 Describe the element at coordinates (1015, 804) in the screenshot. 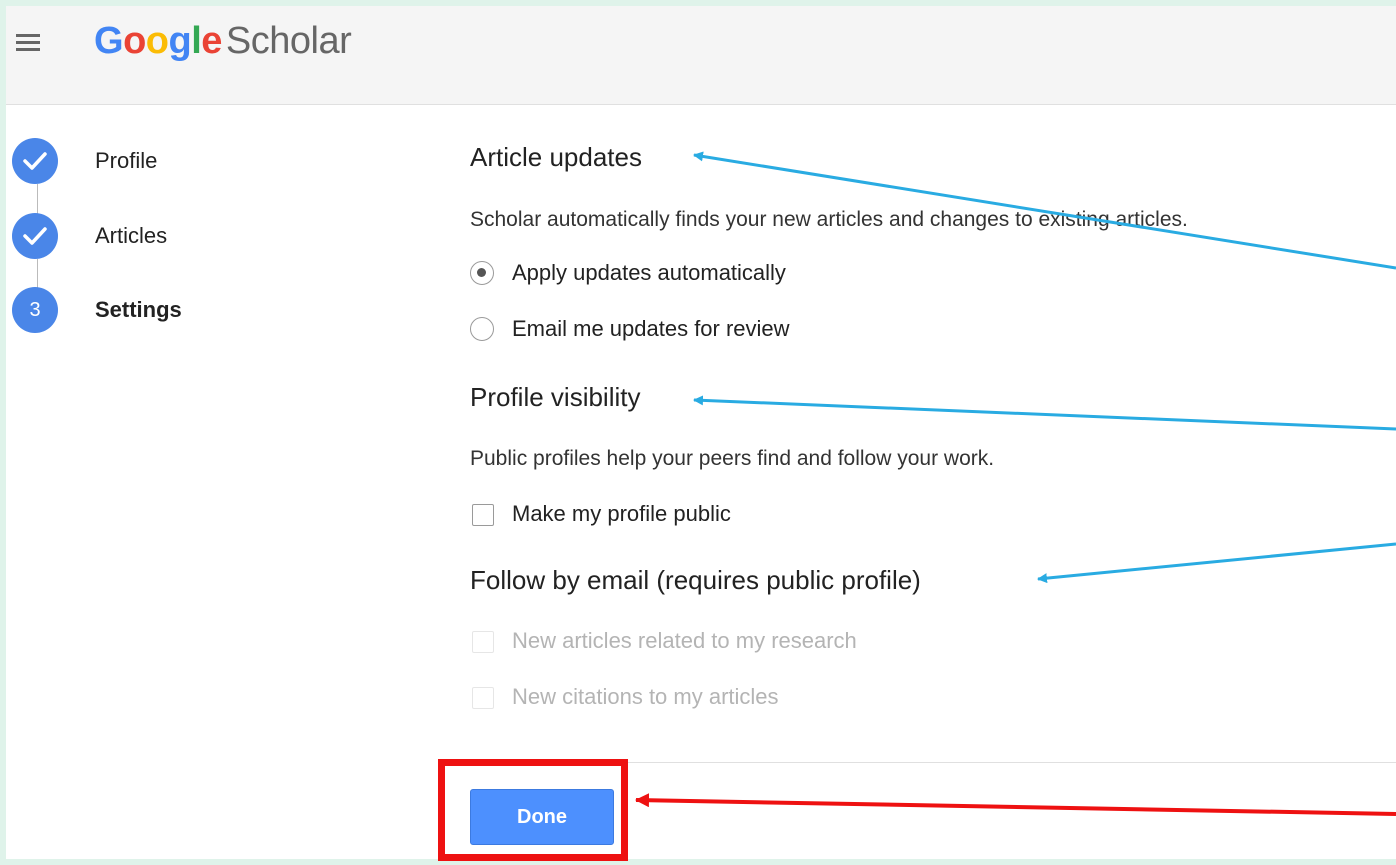

I see `arrow-to-done-button` at that location.